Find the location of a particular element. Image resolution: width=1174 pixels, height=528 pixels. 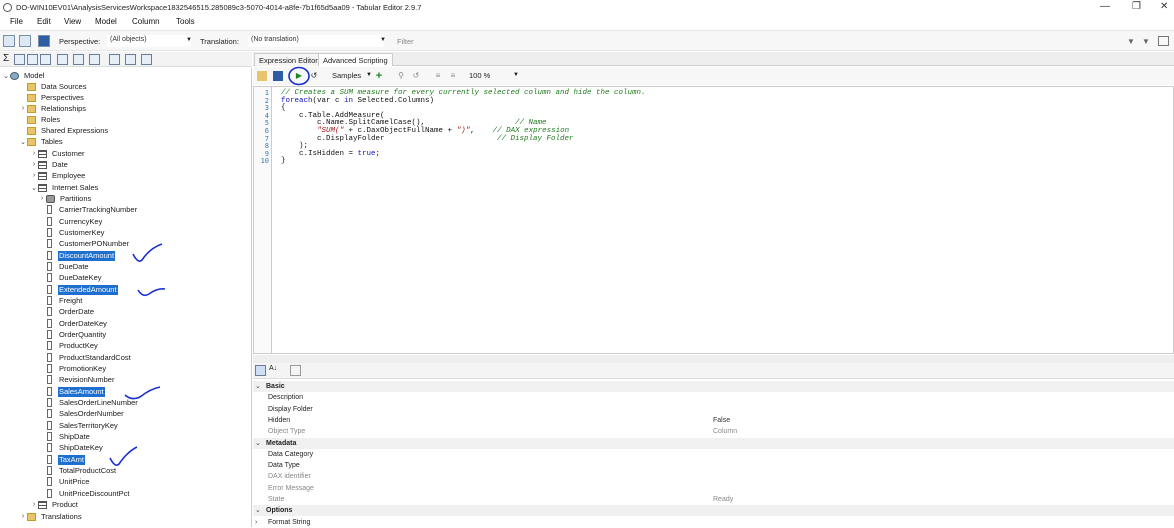

tree-column: SalesTerritoryKey is located at coordinates (82, 425).